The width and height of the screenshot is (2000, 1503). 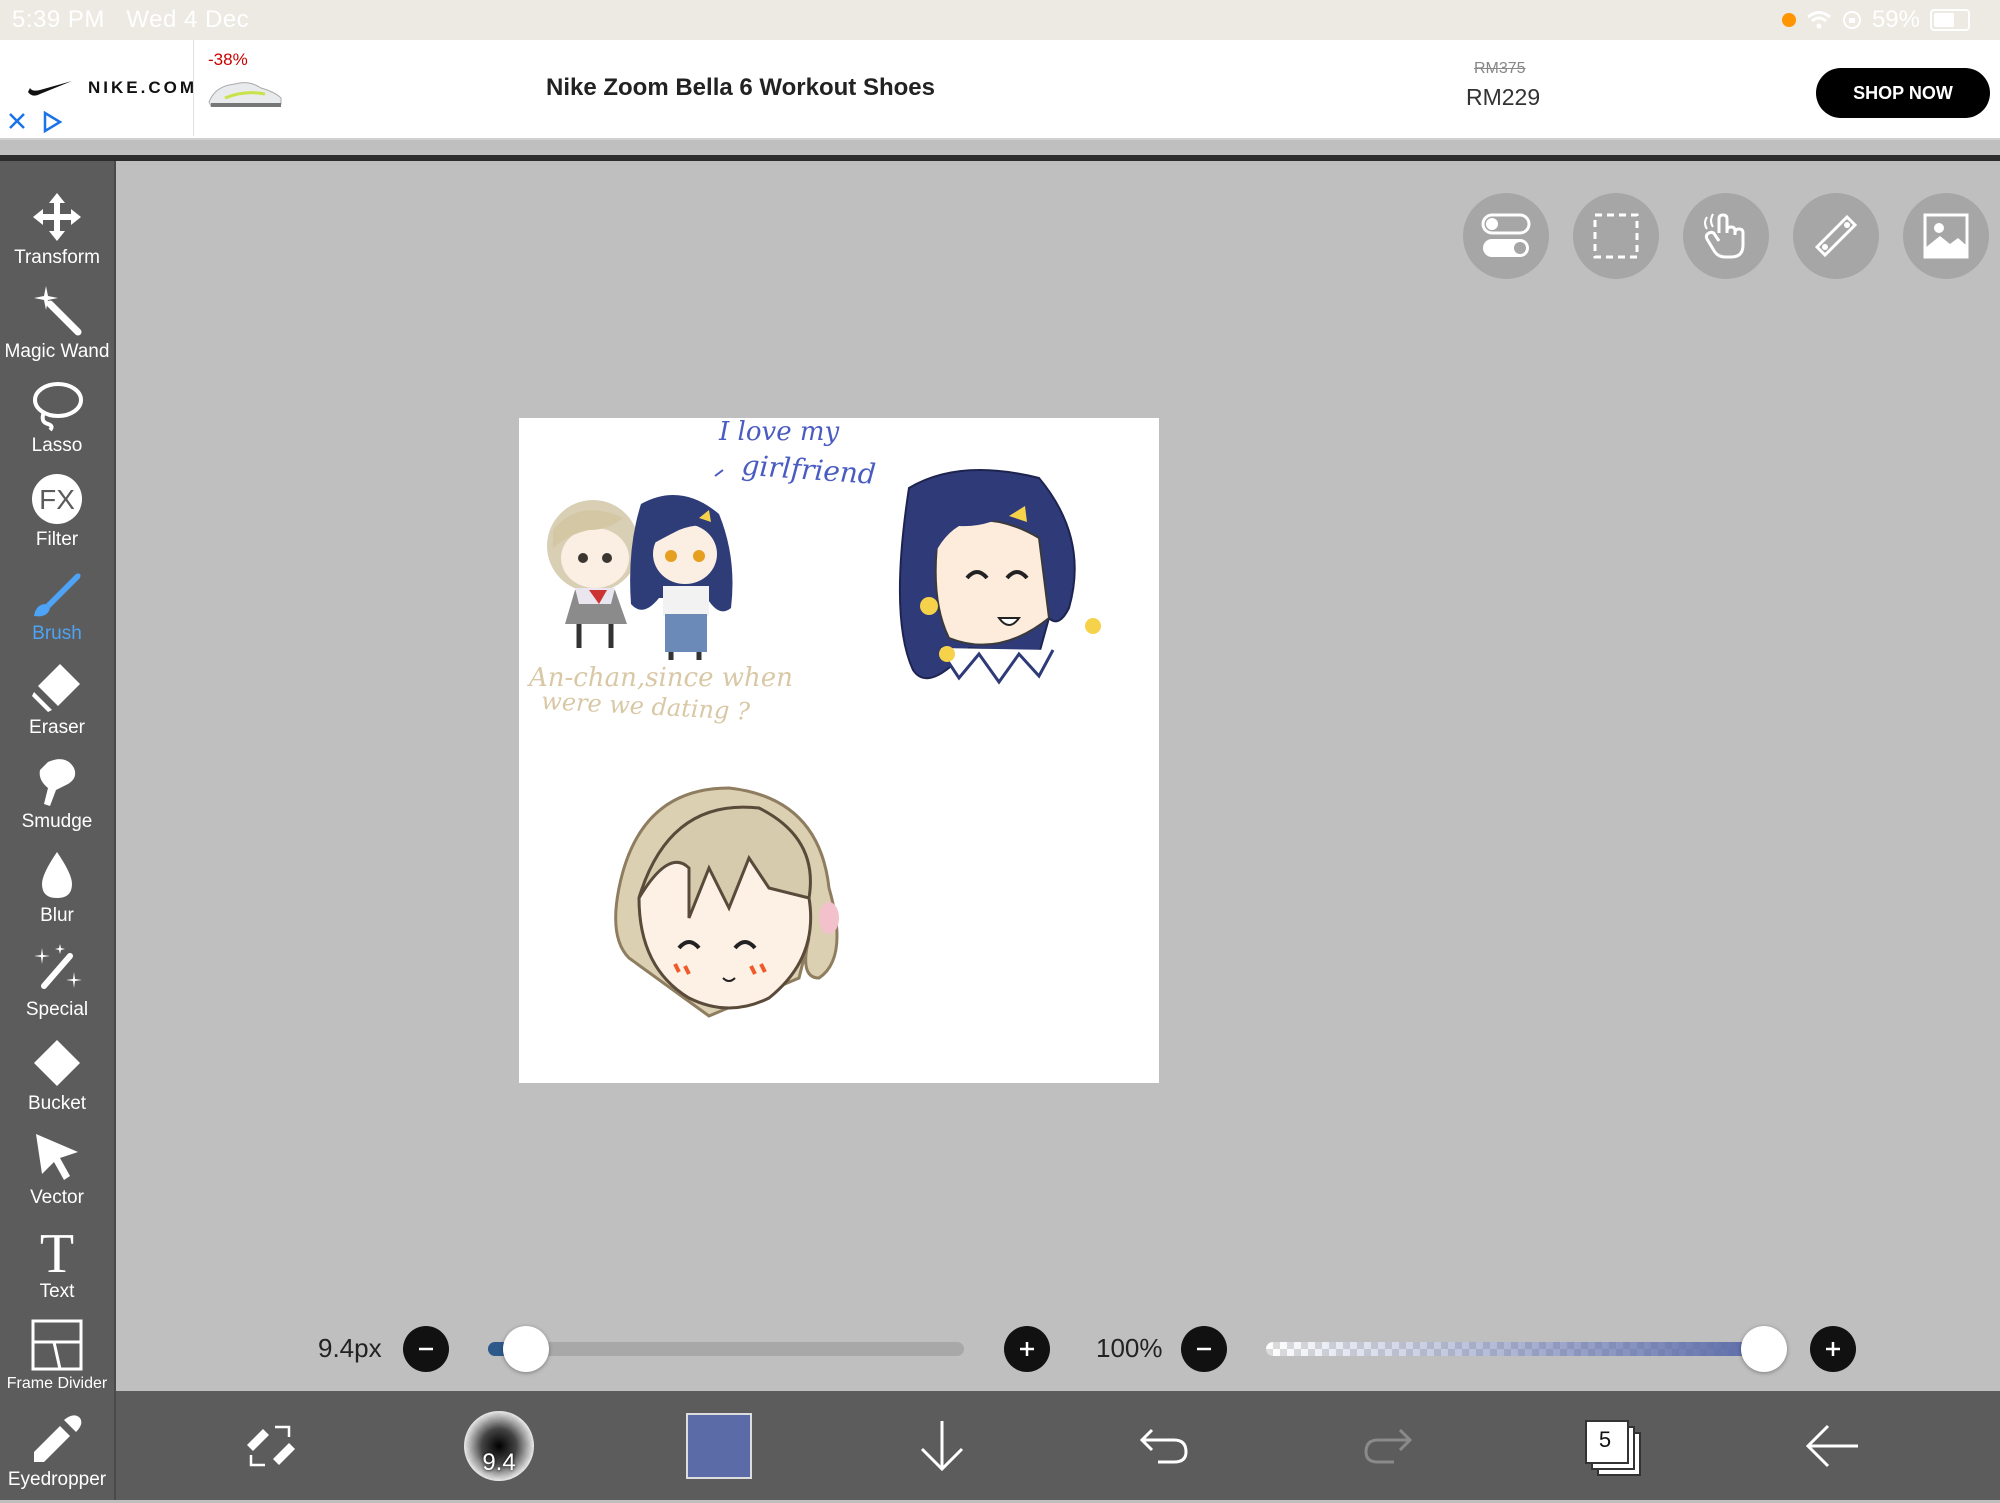 What do you see at coordinates (57, 1269) in the screenshot?
I see `tool-text: T Text` at bounding box center [57, 1269].